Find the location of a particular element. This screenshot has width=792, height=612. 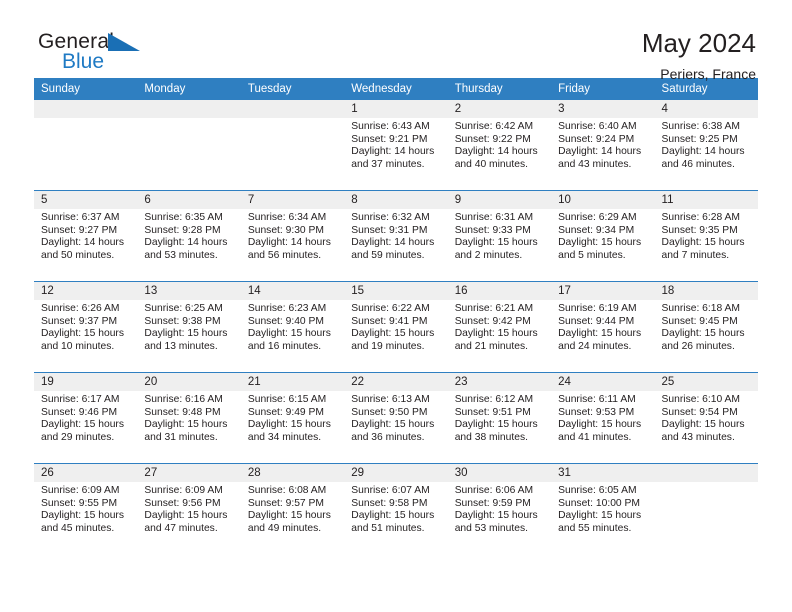

daylight-text-line2: and 41 minutes. is located at coordinates (595, 437).